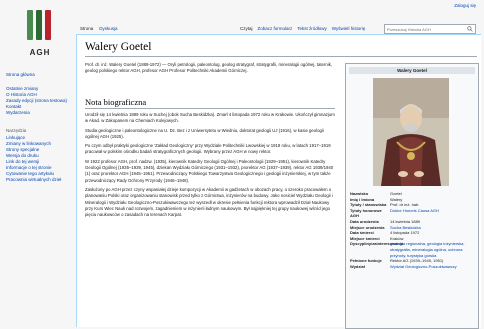 Image resolution: width=484 pixels, height=329 pixels. What do you see at coordinates (432, 267) in the screenshot?
I see `infobox-value-link: Wydział Geologiczno-Poszukiwawczy` at bounding box center [432, 267].